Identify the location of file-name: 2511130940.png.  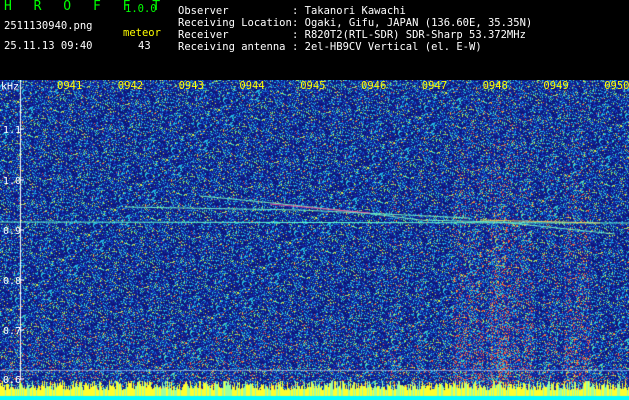
(48, 26).